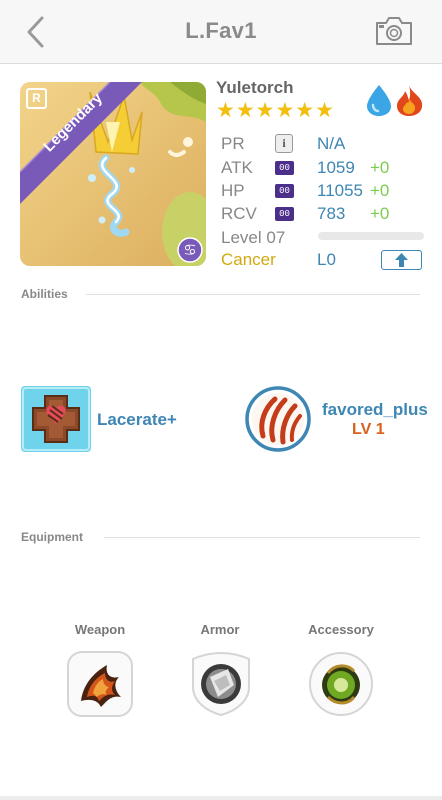  Describe the element at coordinates (284, 143) in the screenshot. I see `info-icon: i` at that location.